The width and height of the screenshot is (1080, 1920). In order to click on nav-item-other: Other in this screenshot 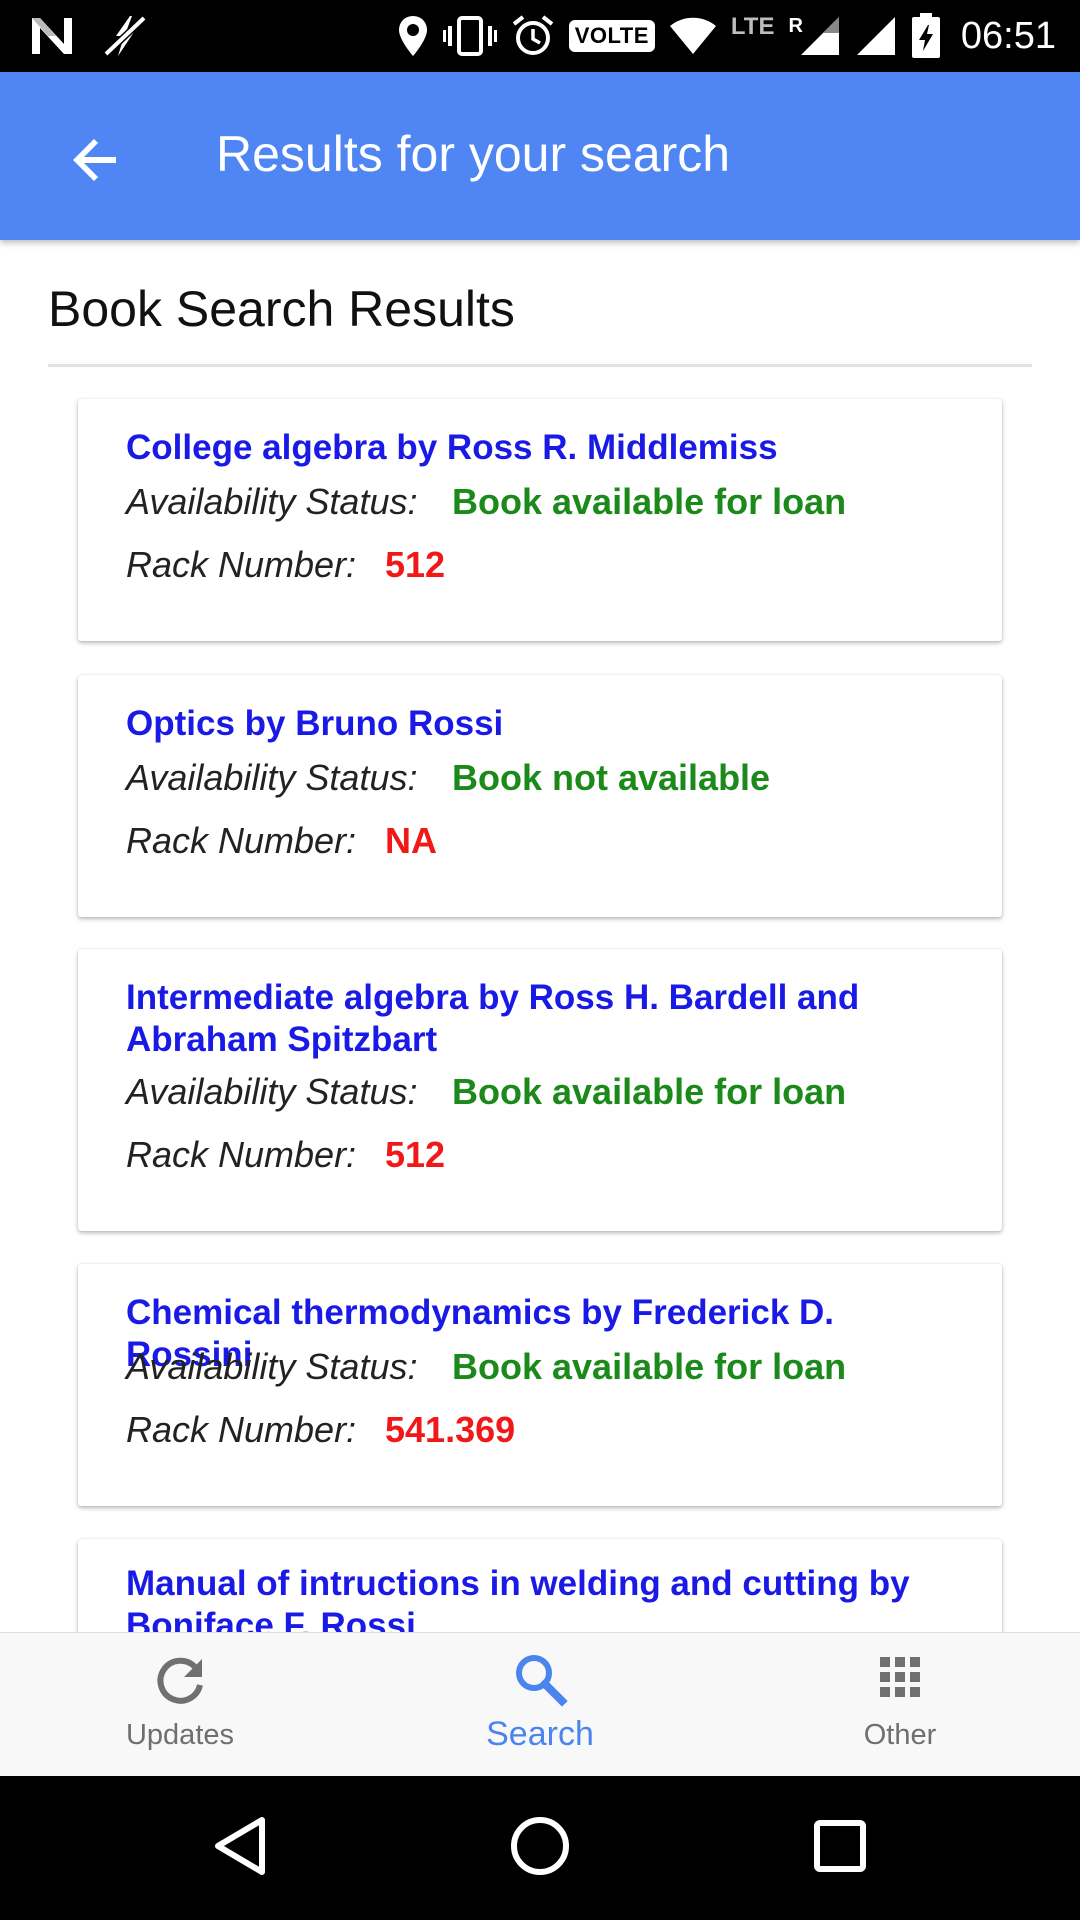, I will do `click(900, 1705)`.